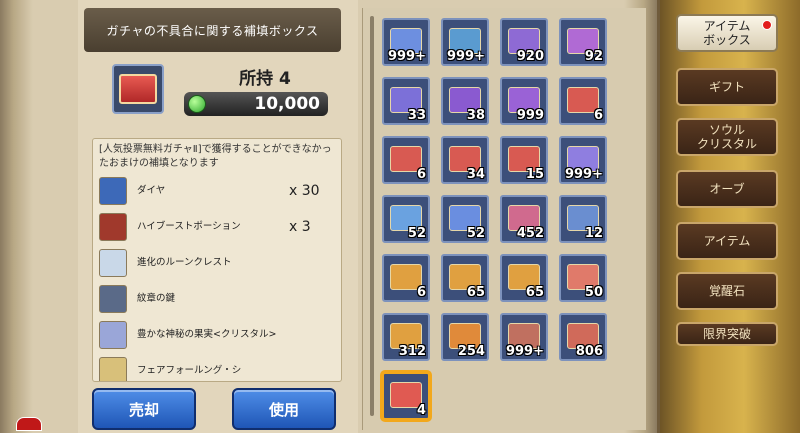 This screenshot has width=800, height=433. What do you see at coordinates (138, 89) in the screenshot?
I see `selected-item-icon` at bounding box center [138, 89].